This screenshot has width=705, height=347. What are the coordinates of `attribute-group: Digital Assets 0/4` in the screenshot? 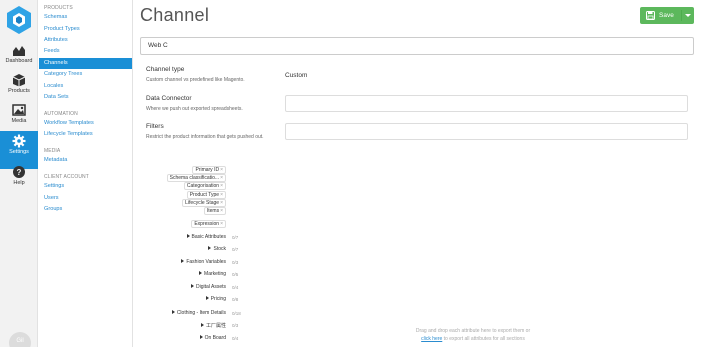 It's located at (214, 287).